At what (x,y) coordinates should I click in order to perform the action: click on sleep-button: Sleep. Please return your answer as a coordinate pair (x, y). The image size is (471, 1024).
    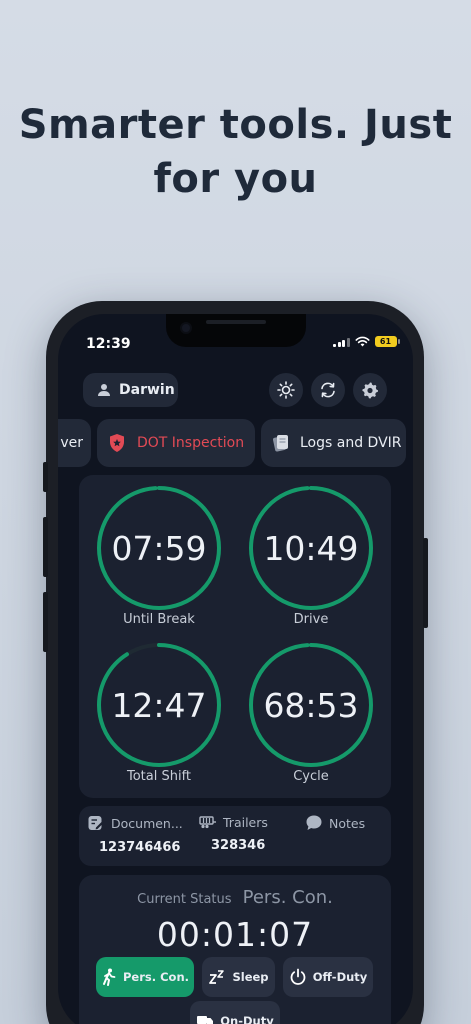
    Looking at the image, I should click on (238, 977).